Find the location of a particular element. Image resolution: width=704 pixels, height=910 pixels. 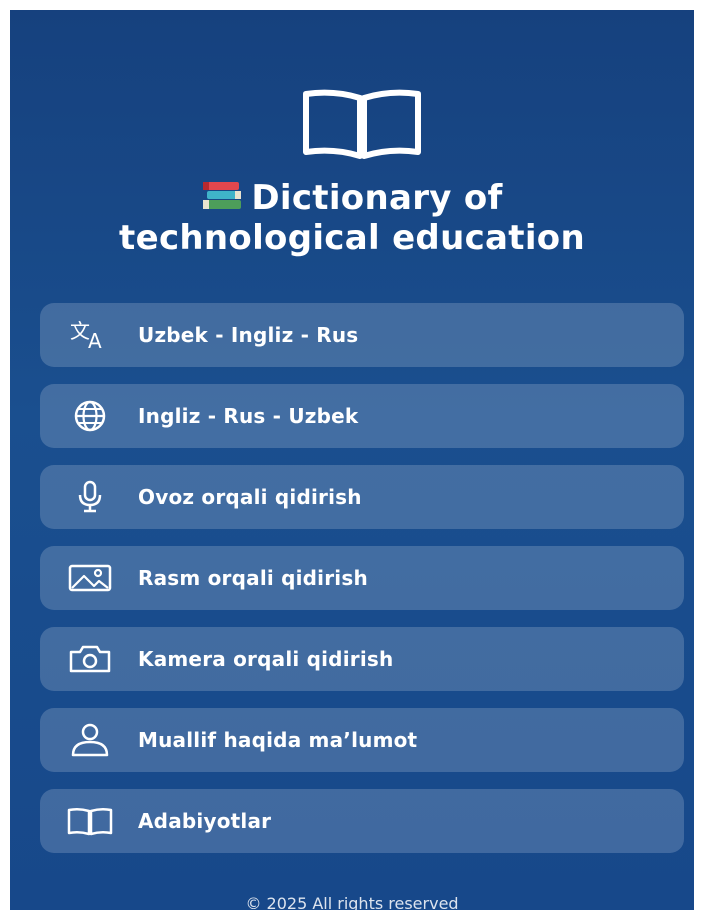

menu-item-literature: Adabiyotlar is located at coordinates (362, 821).